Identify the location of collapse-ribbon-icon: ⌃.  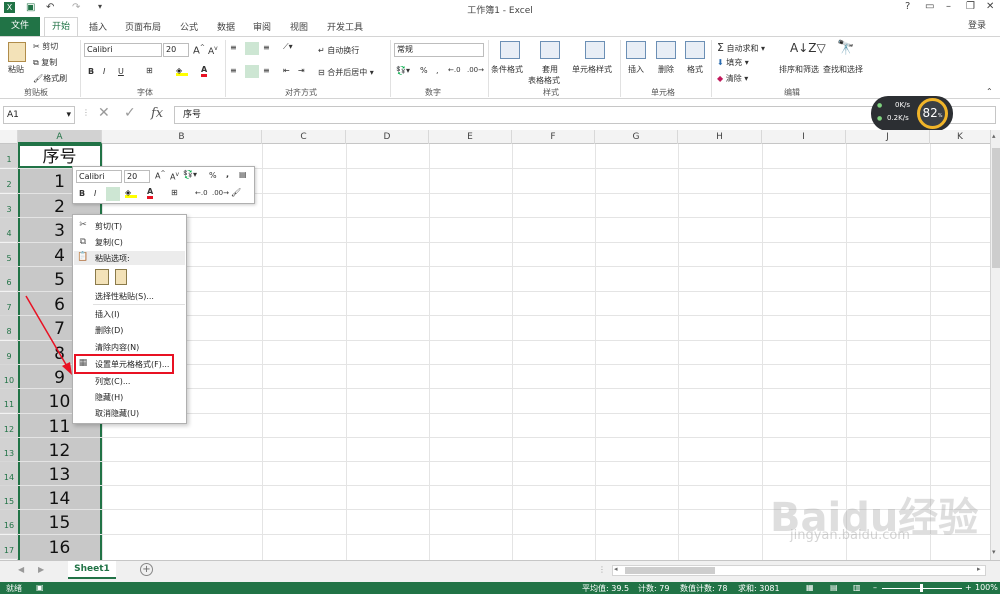
(989, 91).